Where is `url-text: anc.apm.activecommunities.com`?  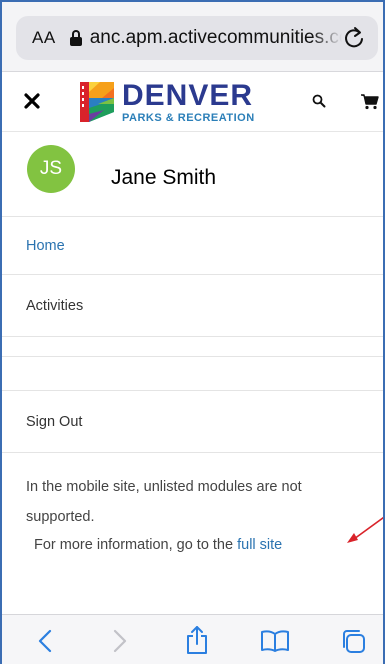 url-text: anc.apm.activecommunities.com is located at coordinates (216, 38).